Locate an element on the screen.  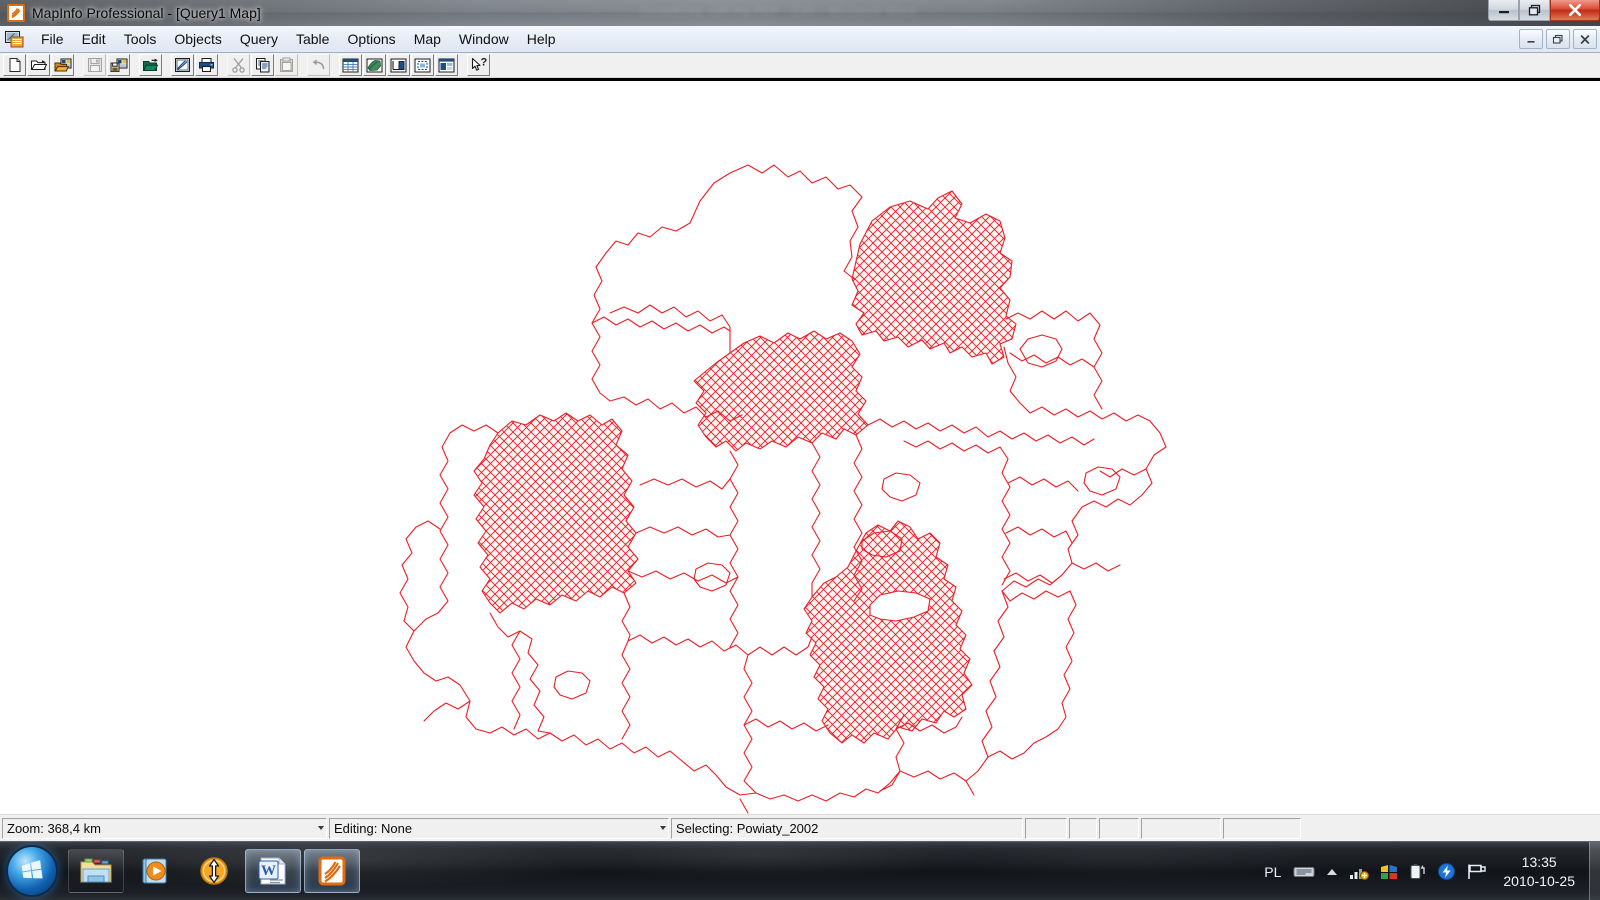
close-button is located at coordinates (1575, 10).